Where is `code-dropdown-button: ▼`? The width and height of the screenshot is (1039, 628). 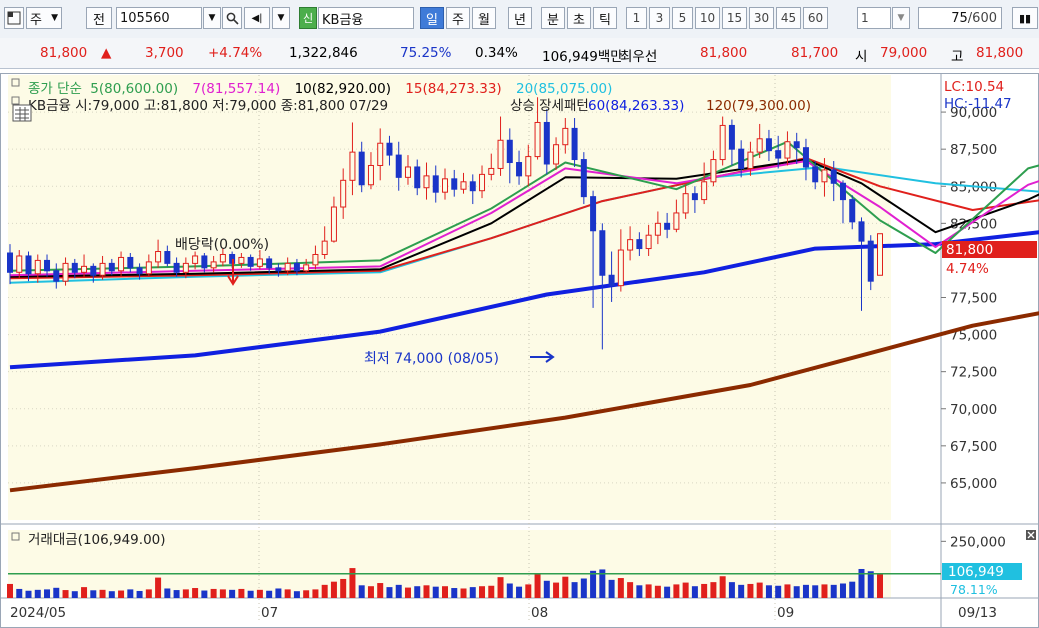
code-dropdown-button: ▼ is located at coordinates (212, 18).